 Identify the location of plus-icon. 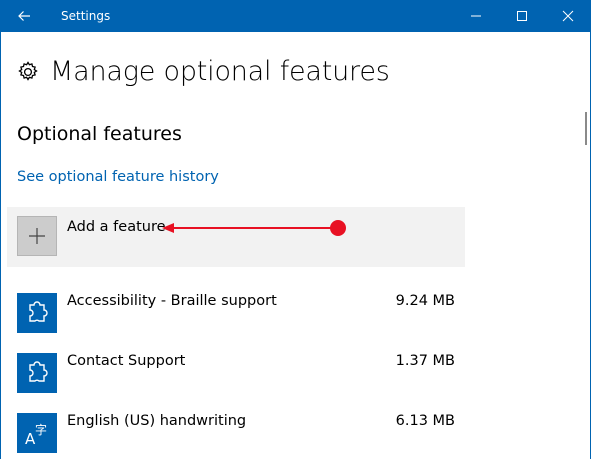
(37, 236).